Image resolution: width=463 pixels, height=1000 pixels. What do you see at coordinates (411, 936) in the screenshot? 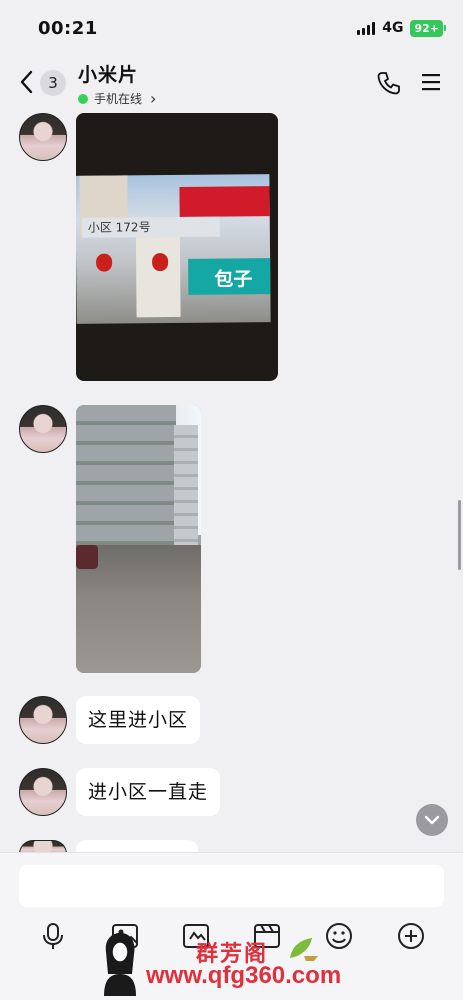
I see `more-icon` at bounding box center [411, 936].